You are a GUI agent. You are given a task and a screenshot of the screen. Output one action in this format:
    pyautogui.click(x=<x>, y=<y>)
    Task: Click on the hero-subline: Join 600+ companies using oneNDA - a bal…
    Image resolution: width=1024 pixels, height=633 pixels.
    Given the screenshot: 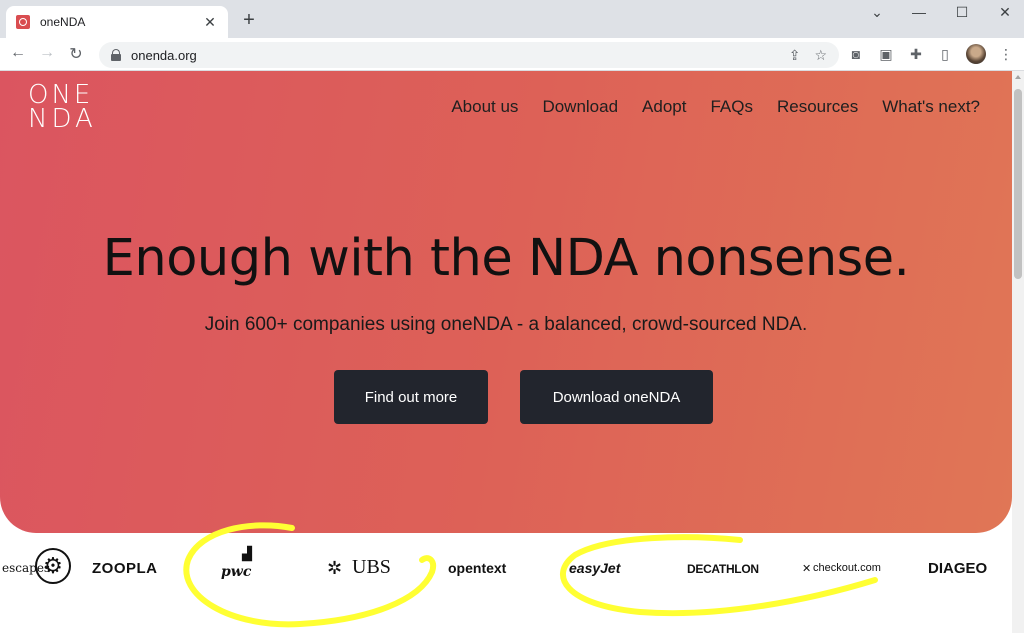 What is the action you would take?
    pyautogui.click(x=506, y=324)
    